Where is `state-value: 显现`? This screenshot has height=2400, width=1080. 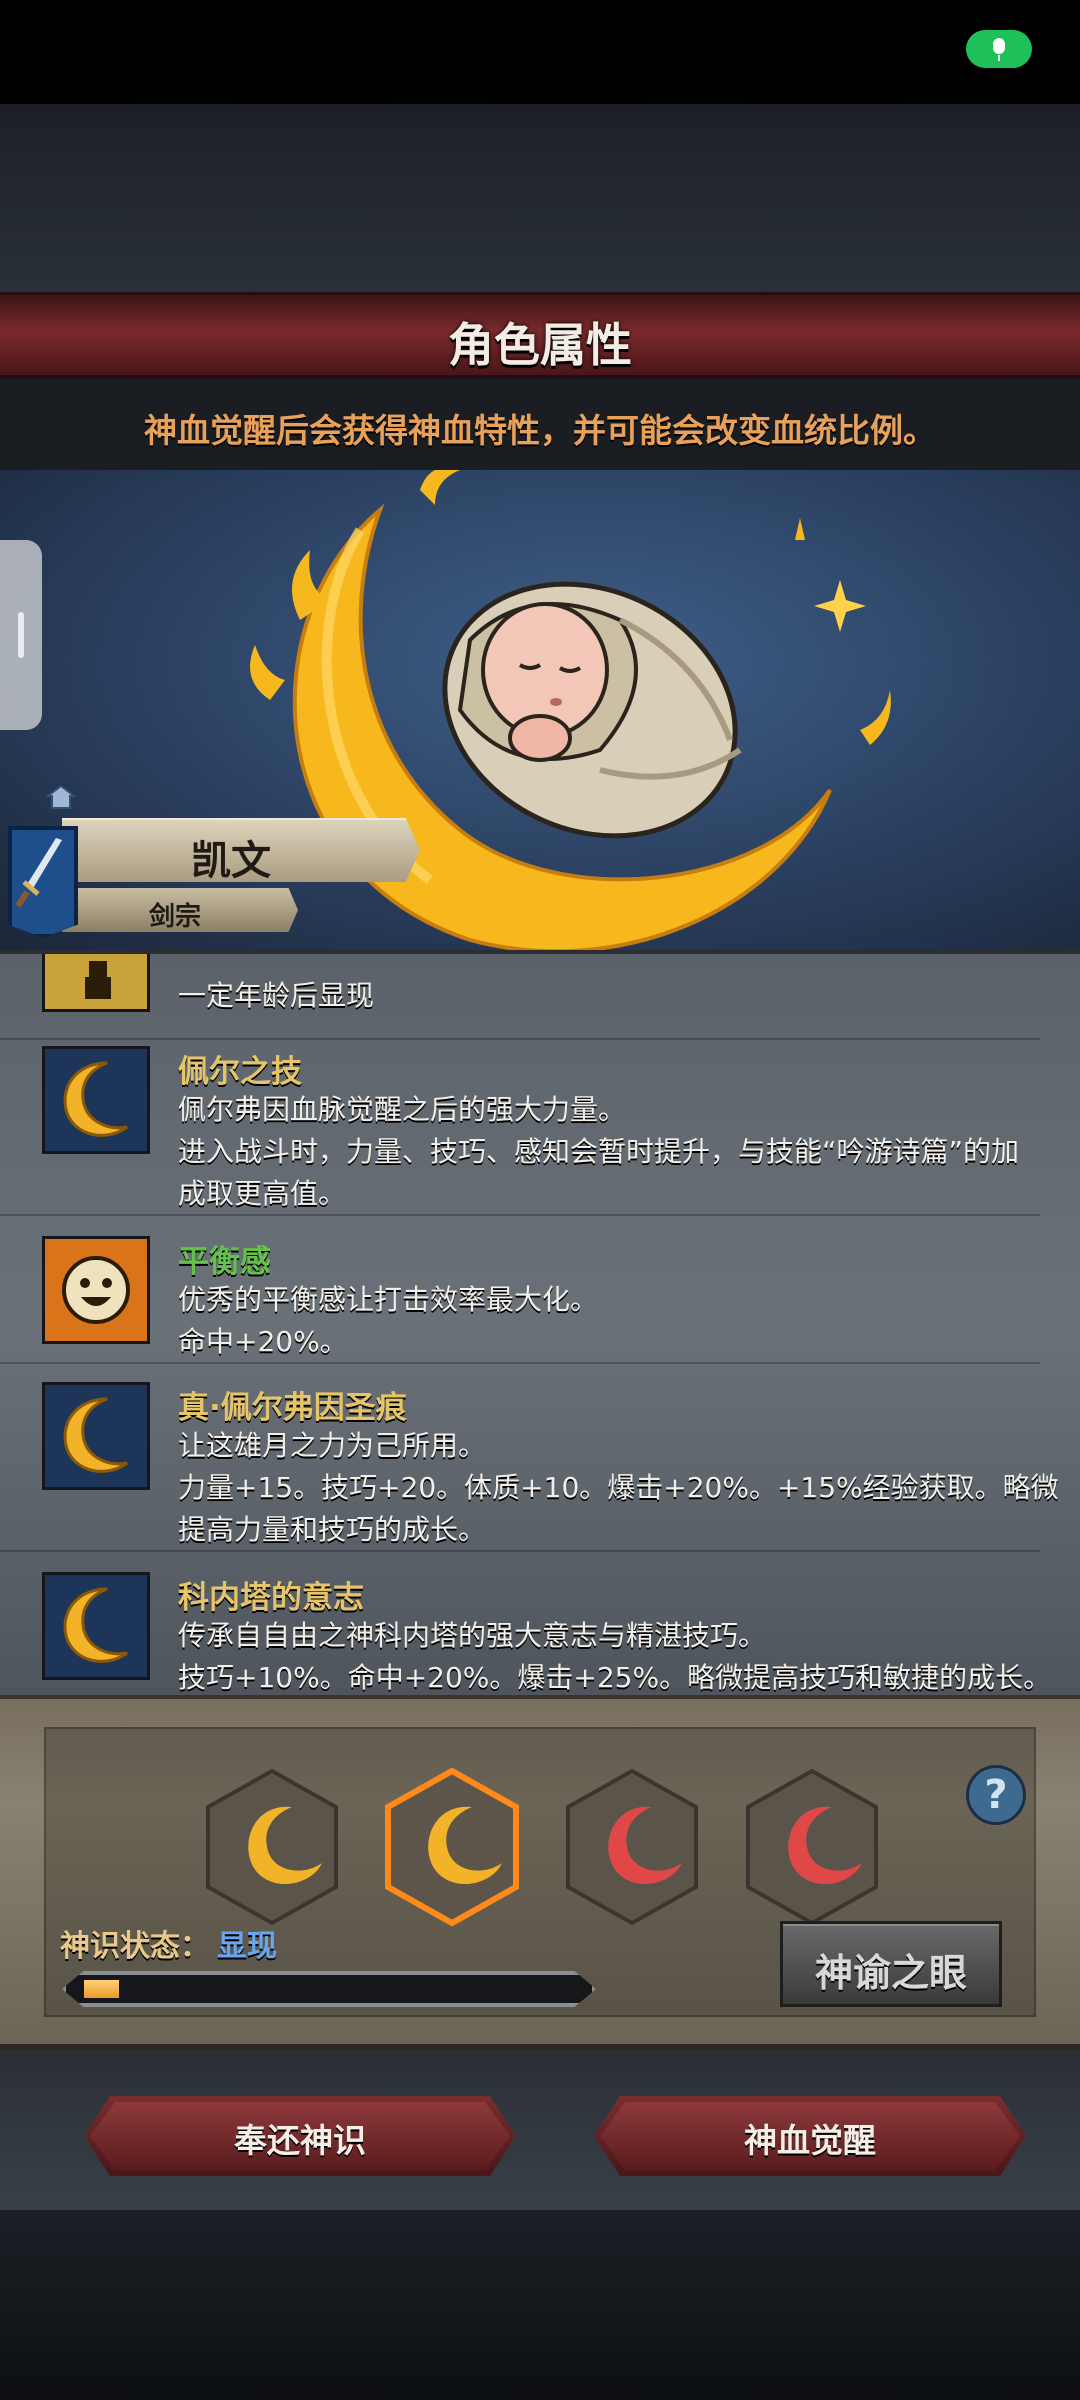 state-value: 显现 is located at coordinates (247, 1946).